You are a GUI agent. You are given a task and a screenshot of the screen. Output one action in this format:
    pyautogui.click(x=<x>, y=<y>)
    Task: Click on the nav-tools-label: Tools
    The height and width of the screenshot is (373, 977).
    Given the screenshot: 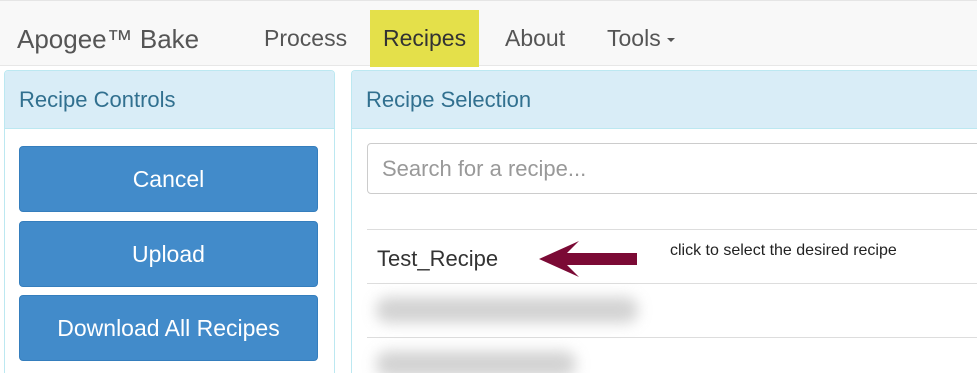 What is the action you would take?
    pyautogui.click(x=634, y=38)
    